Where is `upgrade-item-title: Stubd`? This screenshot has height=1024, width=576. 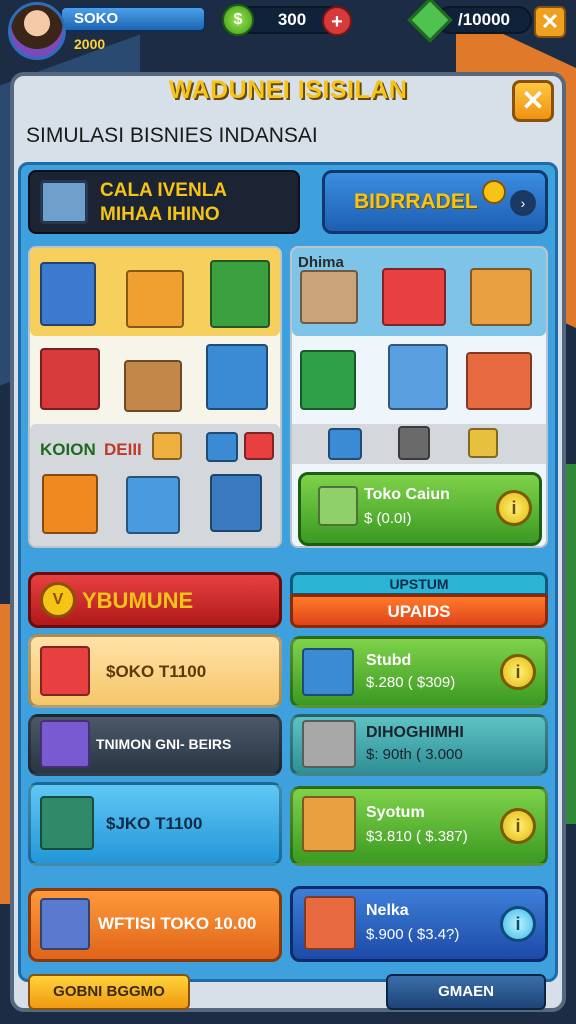
upgrade-item-title: Stubd is located at coordinates (389, 660).